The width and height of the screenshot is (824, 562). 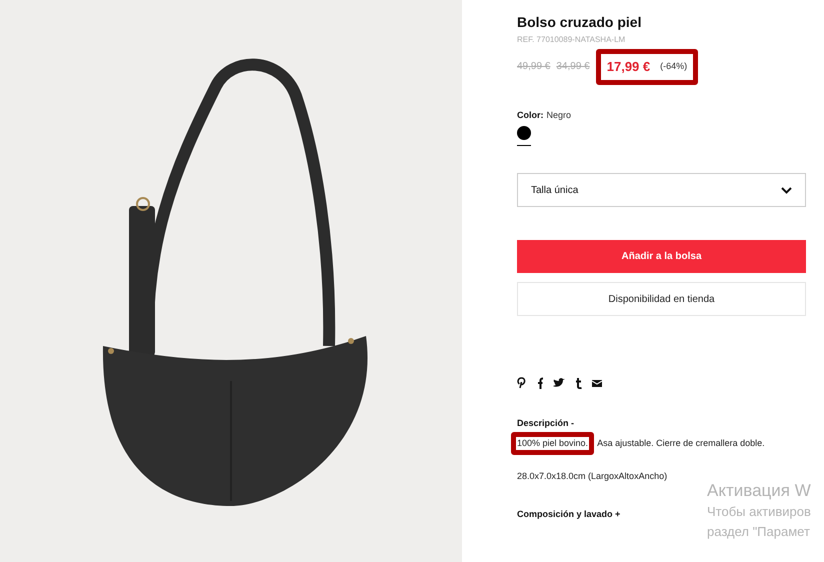 I want to click on activation-title: Активация W, so click(x=759, y=491).